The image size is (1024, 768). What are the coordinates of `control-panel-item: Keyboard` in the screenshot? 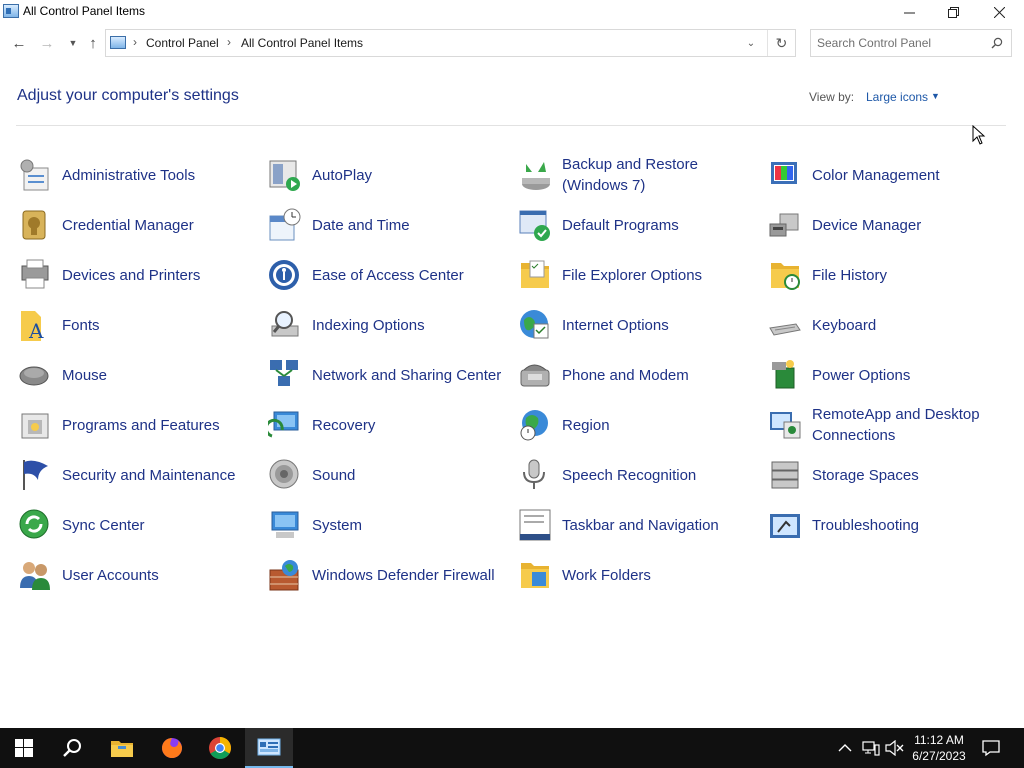 It's located at (888, 325).